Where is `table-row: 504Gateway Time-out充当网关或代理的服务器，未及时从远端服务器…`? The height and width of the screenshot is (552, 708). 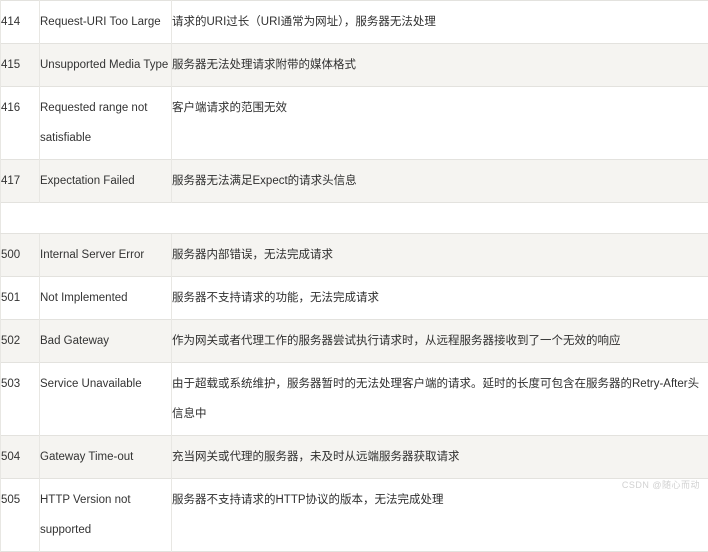
table-row: 504Gateway Time-out充当网关或代理的服务器，未及时从远端服务器… is located at coordinates (354, 457).